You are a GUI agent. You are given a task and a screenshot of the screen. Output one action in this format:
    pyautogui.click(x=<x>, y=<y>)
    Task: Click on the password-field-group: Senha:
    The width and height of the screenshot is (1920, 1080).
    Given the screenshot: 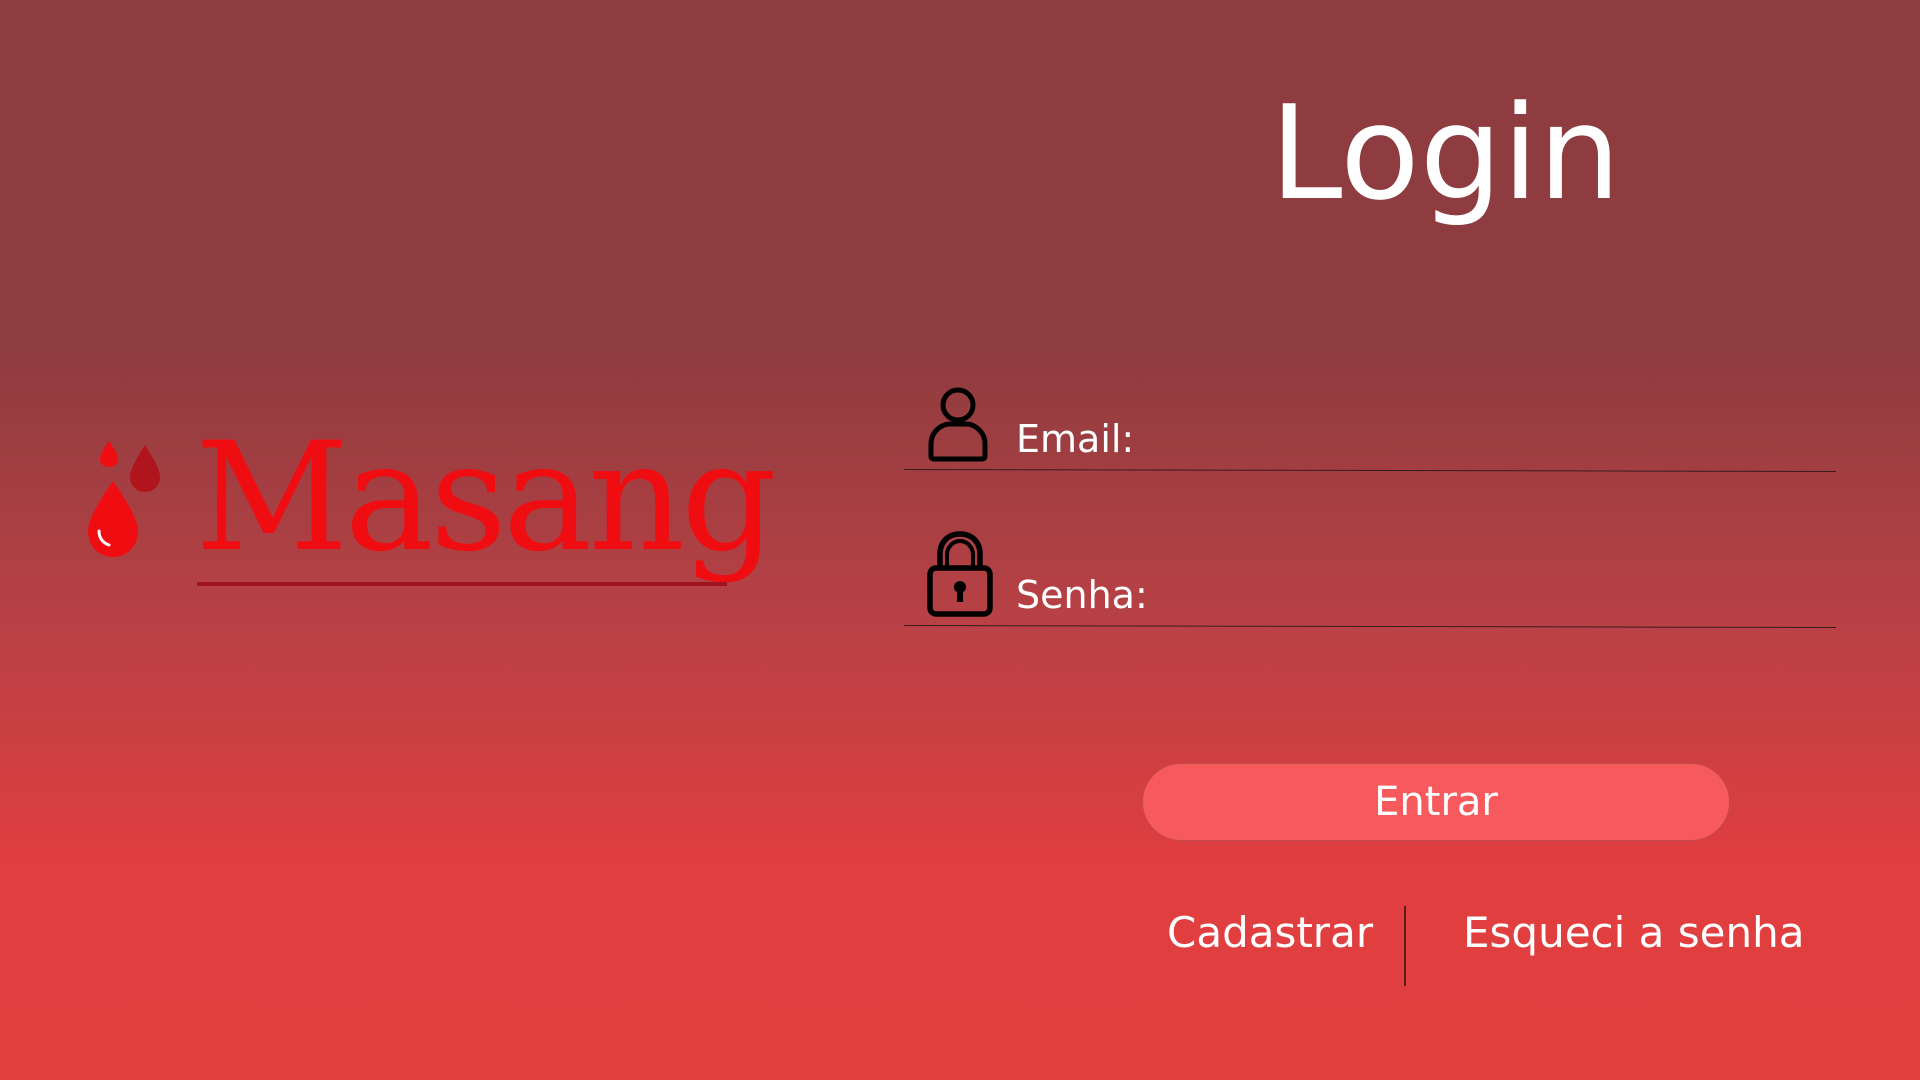 What is the action you would take?
    pyautogui.click(x=1369, y=579)
    